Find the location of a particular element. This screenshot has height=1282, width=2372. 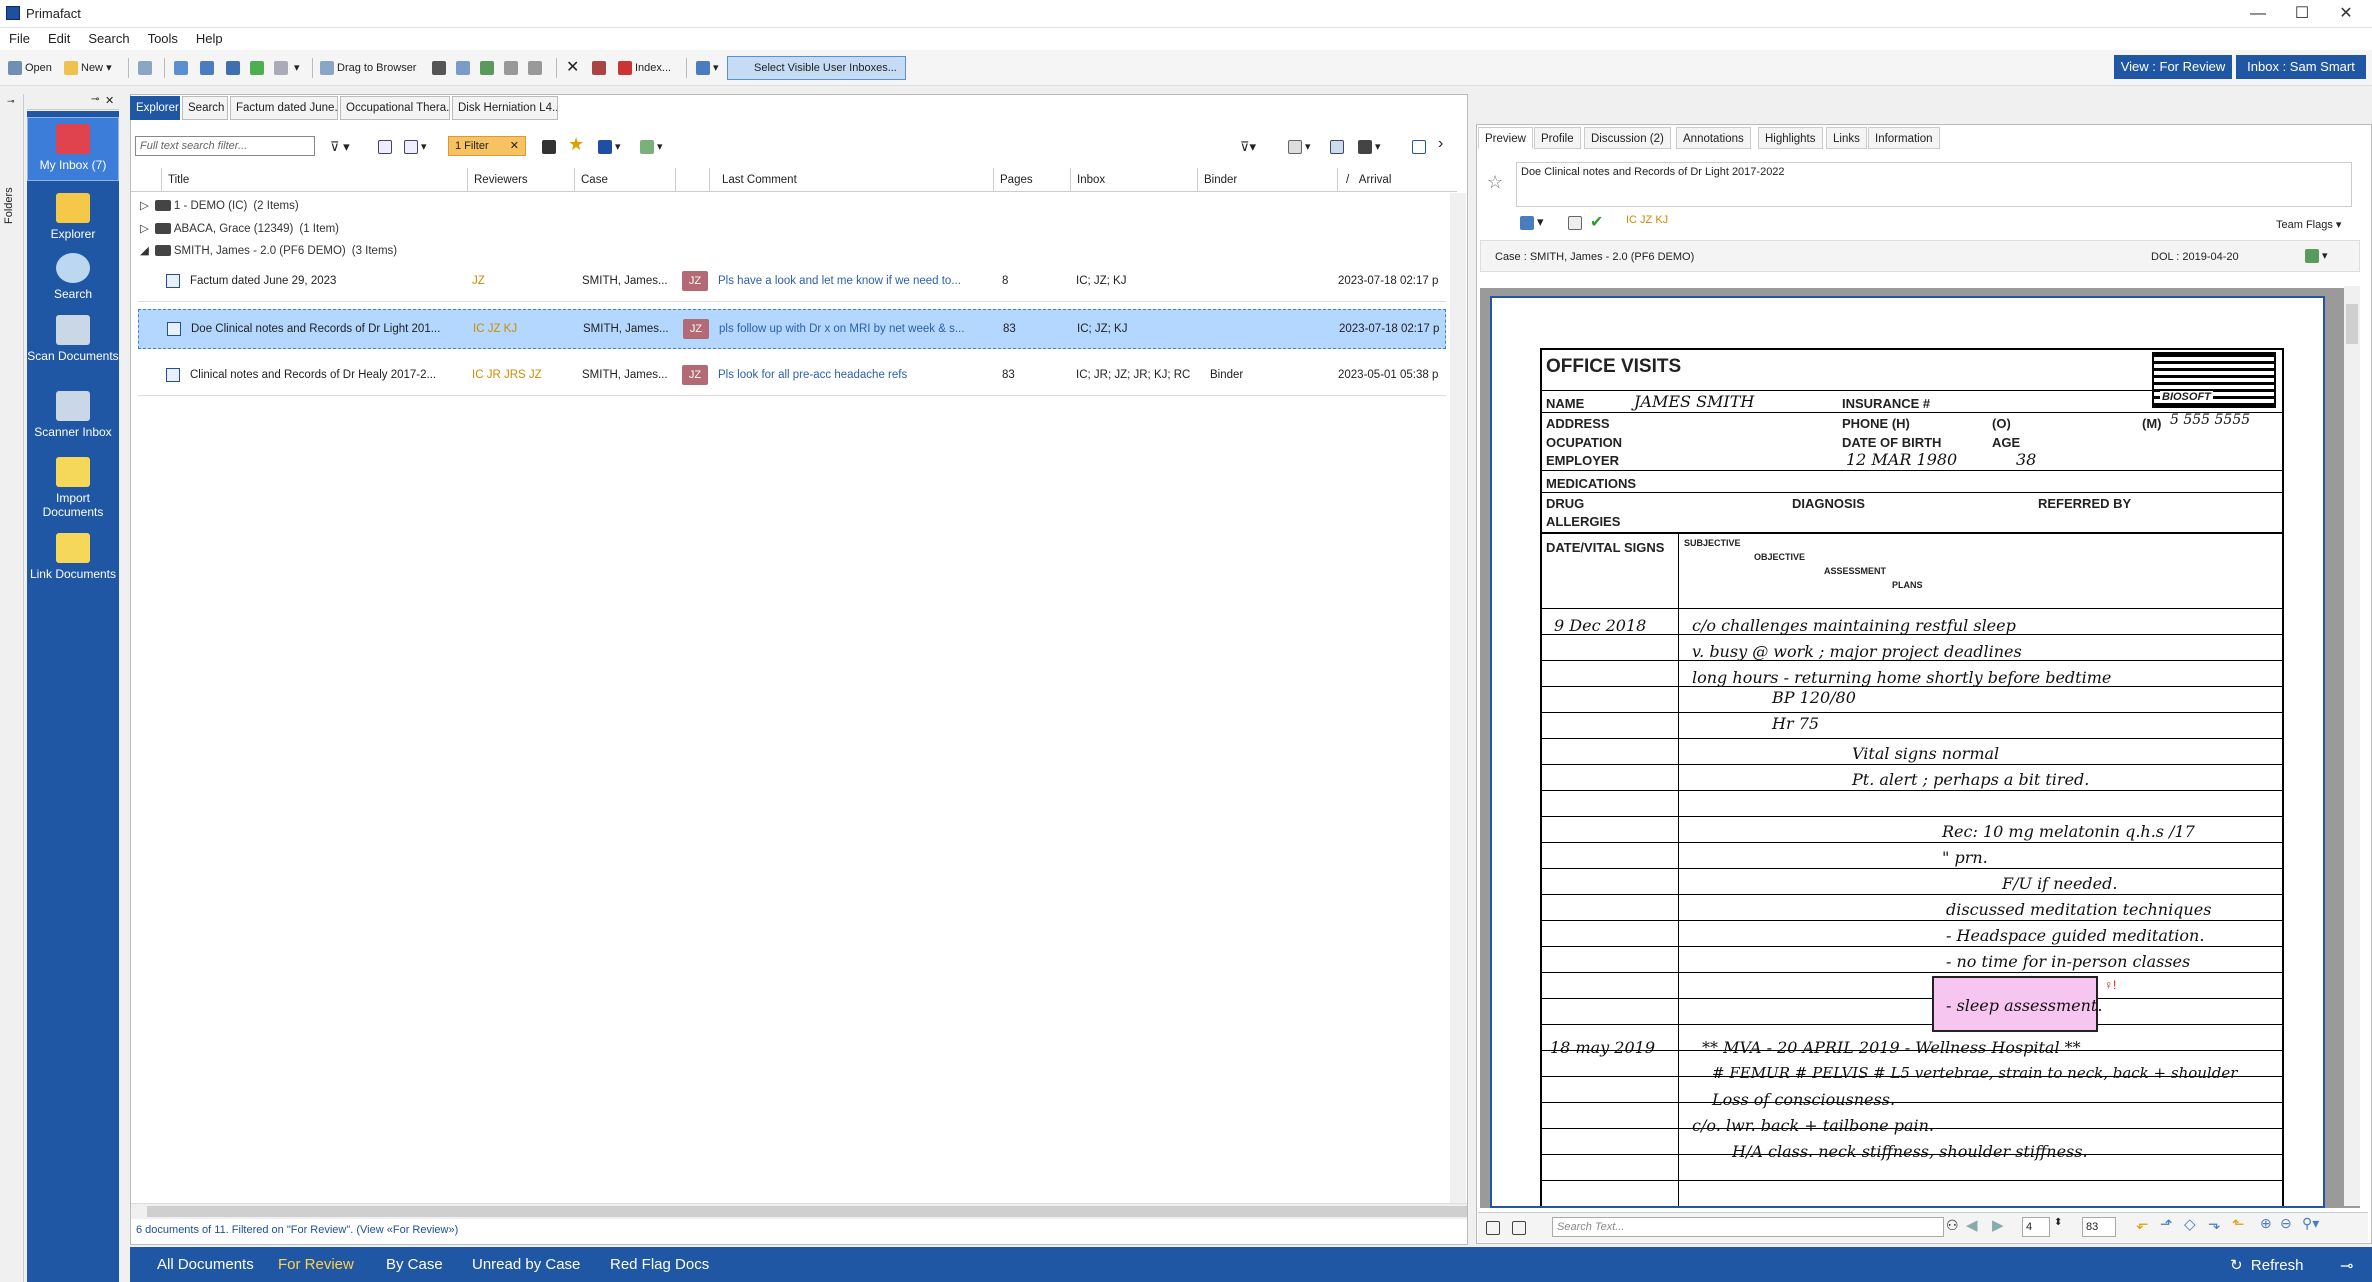

next-page-button: ▶ is located at coordinates (1998, 1225).